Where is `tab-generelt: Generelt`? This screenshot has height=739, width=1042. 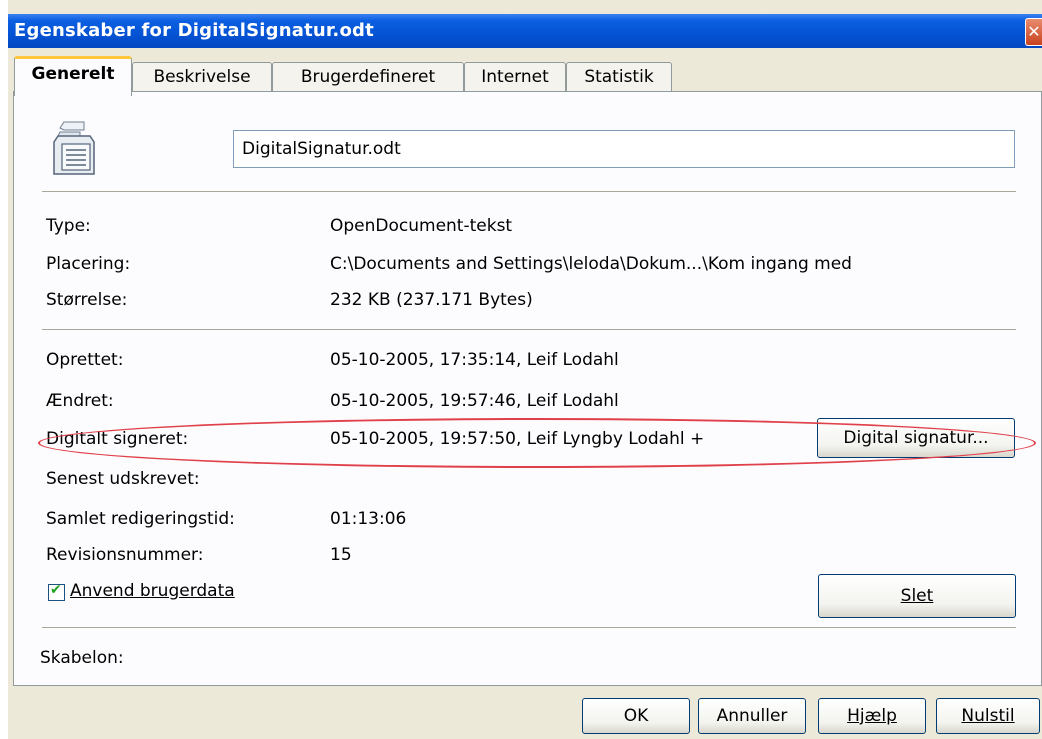 tab-generelt: Generelt is located at coordinates (73, 76).